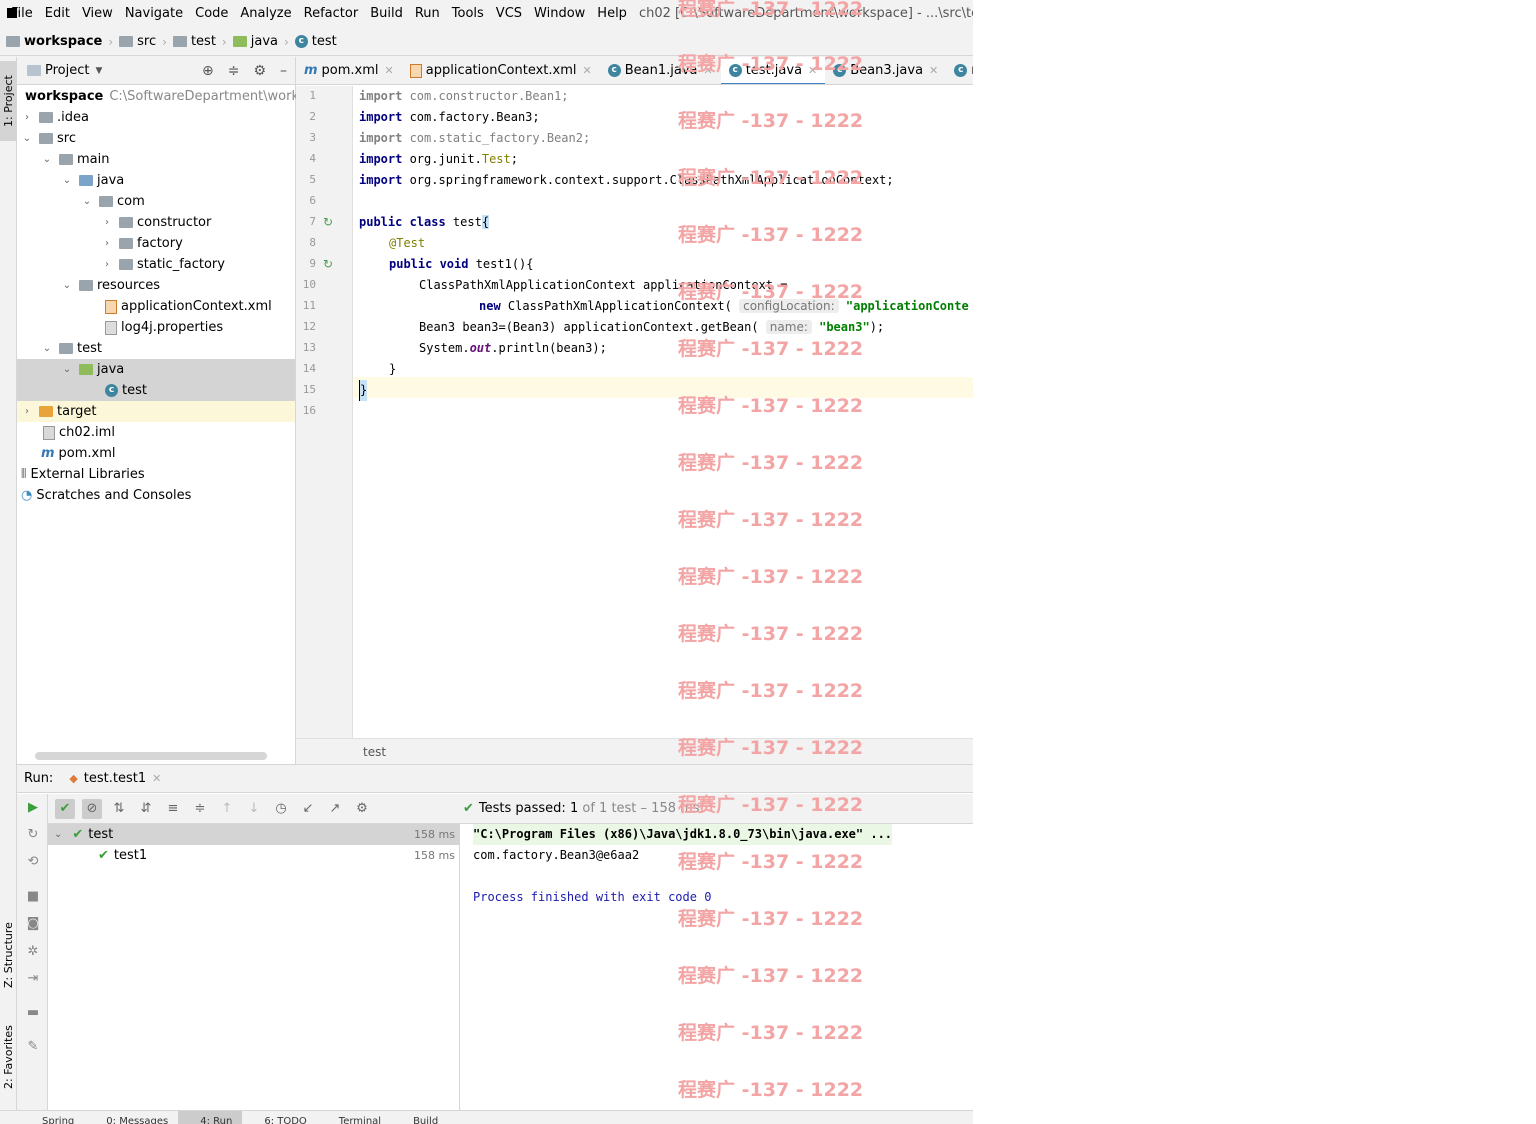 This screenshot has width=1536, height=1124. What do you see at coordinates (67, 70) in the screenshot?
I see `project-view-selector: Project` at bounding box center [67, 70].